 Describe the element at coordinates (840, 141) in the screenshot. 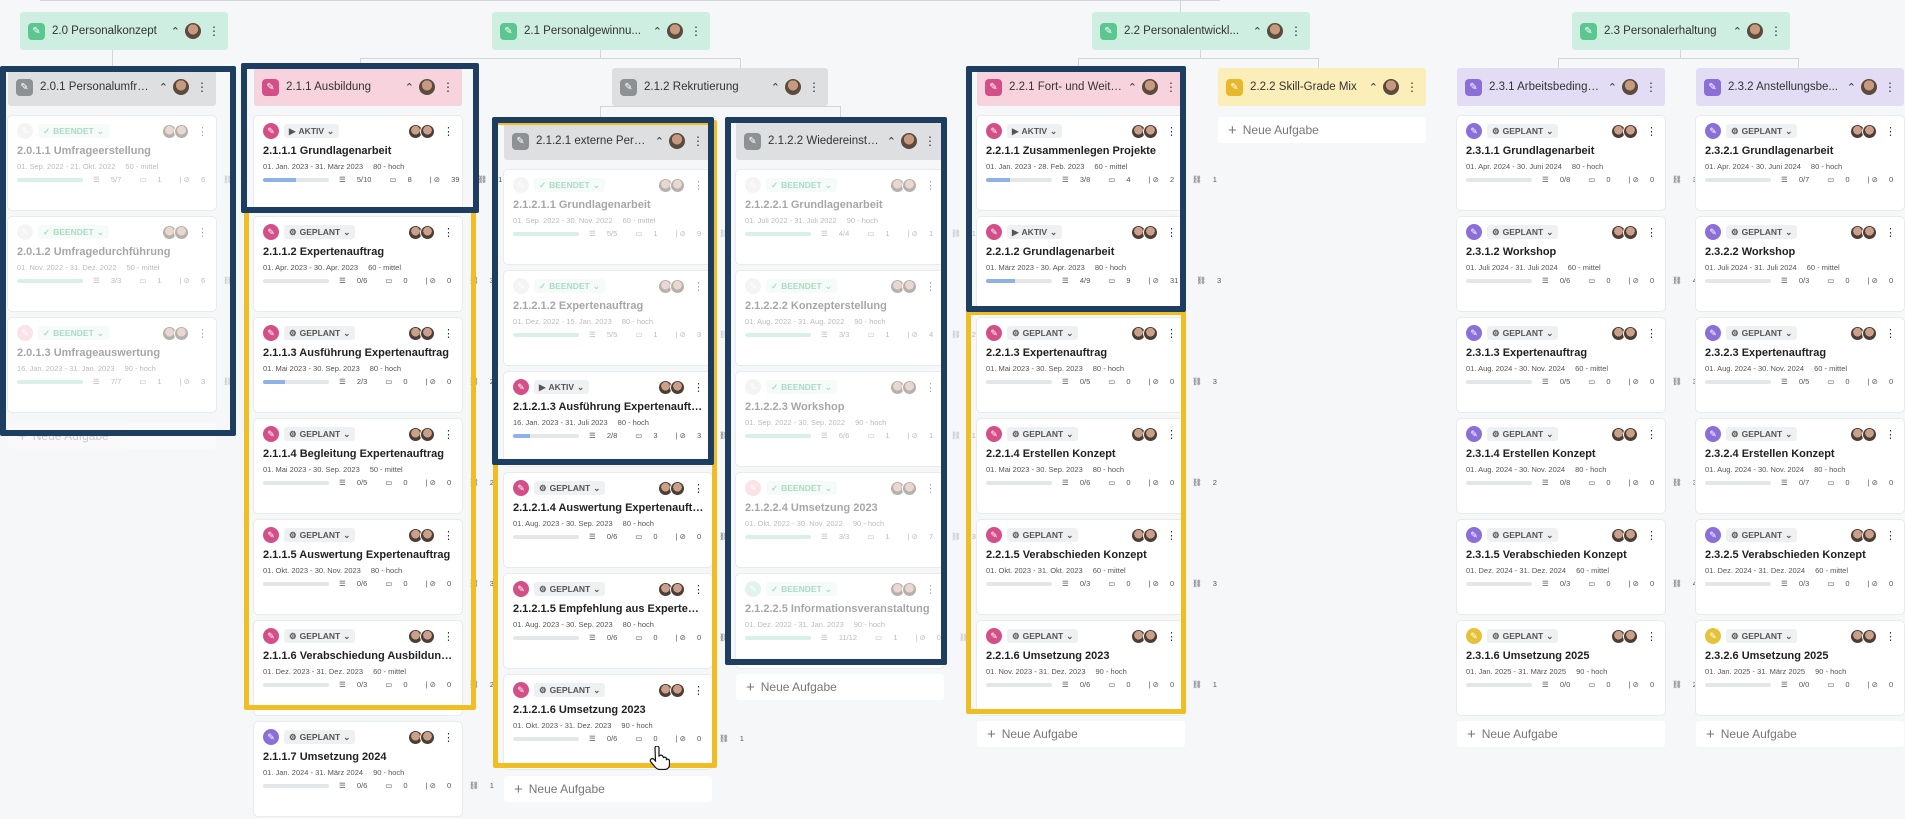

I see `column-header: ✎ 2.1.2.2 Wiedereinstei... ⌃ ⋮` at that location.